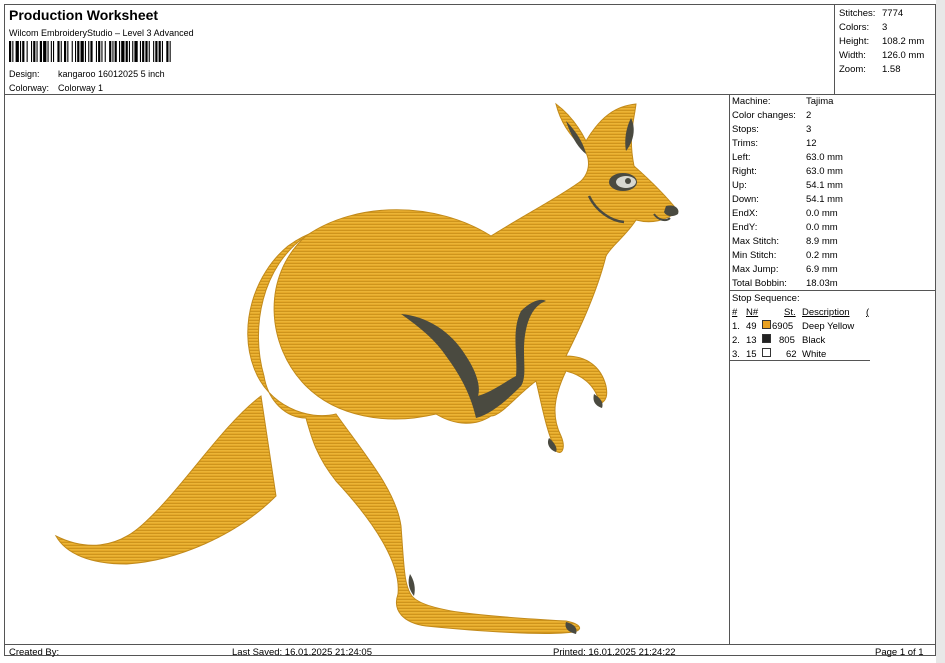  What do you see at coordinates (29, 88) in the screenshot?
I see `colorway-label: Colorway:` at bounding box center [29, 88].